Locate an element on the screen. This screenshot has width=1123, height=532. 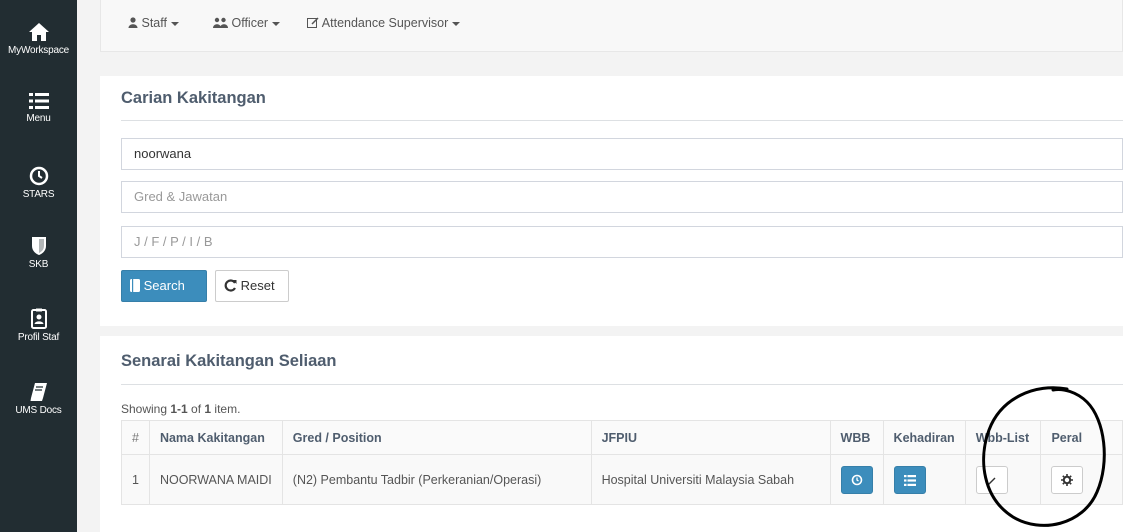
nav-staff-label: Staff is located at coordinates (154, 23).